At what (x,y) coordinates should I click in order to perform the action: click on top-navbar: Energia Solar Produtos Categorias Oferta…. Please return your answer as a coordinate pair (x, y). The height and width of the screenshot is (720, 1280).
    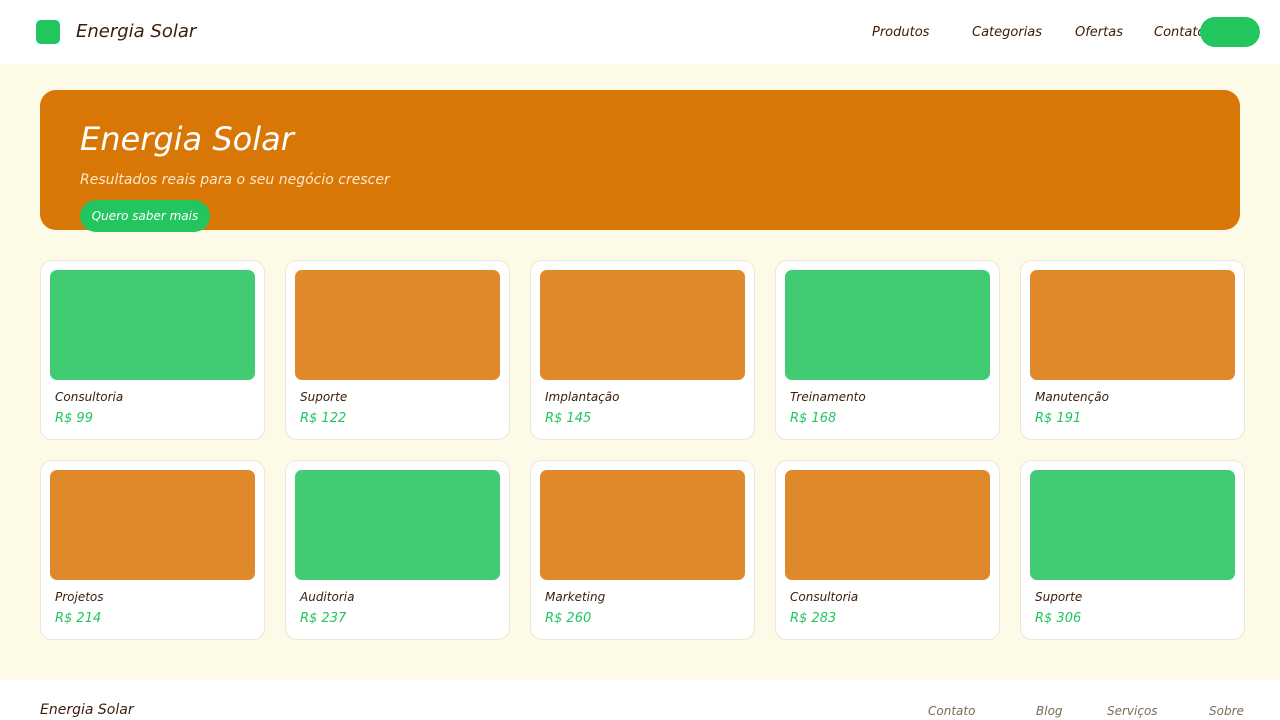
    Looking at the image, I should click on (640, 32).